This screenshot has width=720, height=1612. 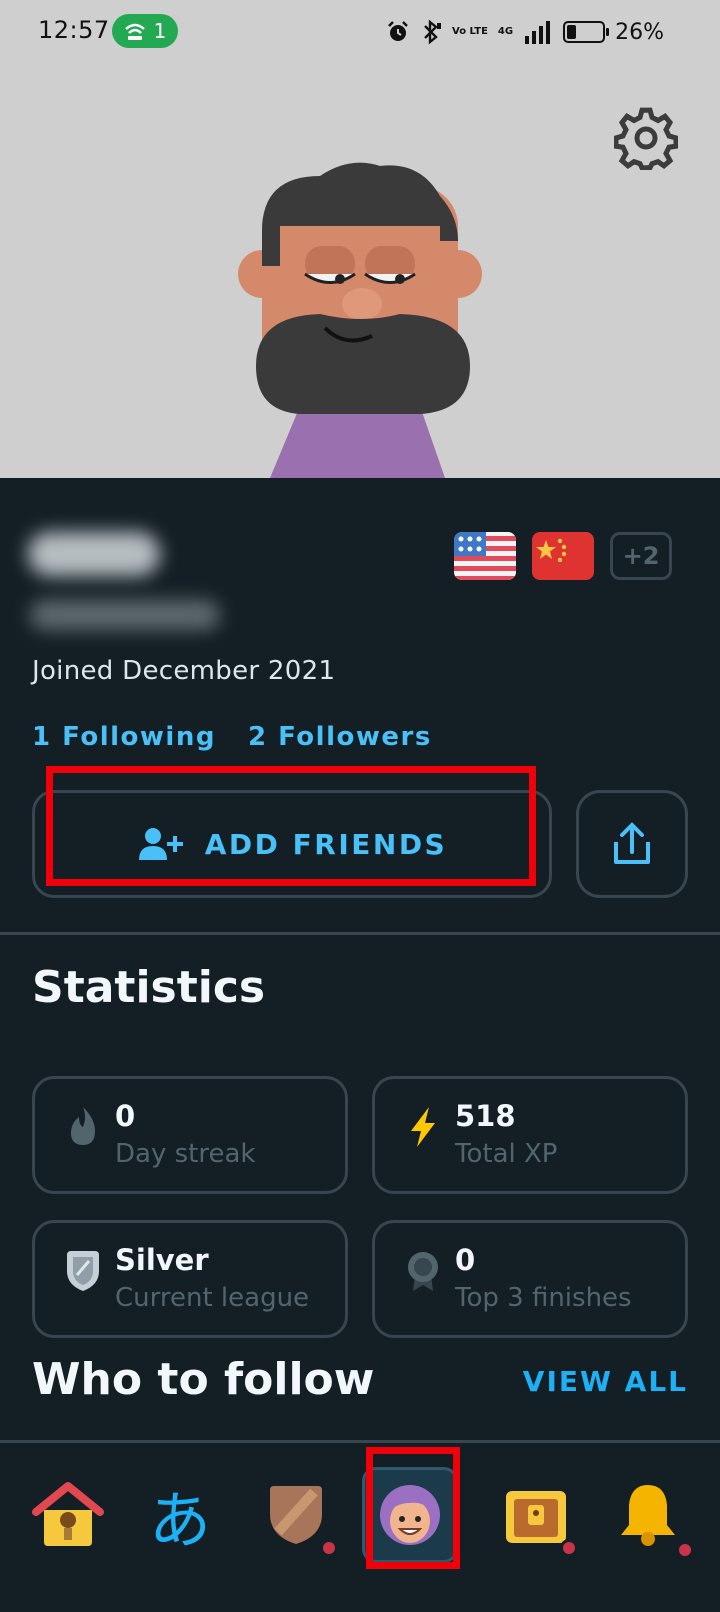 I want to click on china-flag-icon, so click(x=563, y=556).